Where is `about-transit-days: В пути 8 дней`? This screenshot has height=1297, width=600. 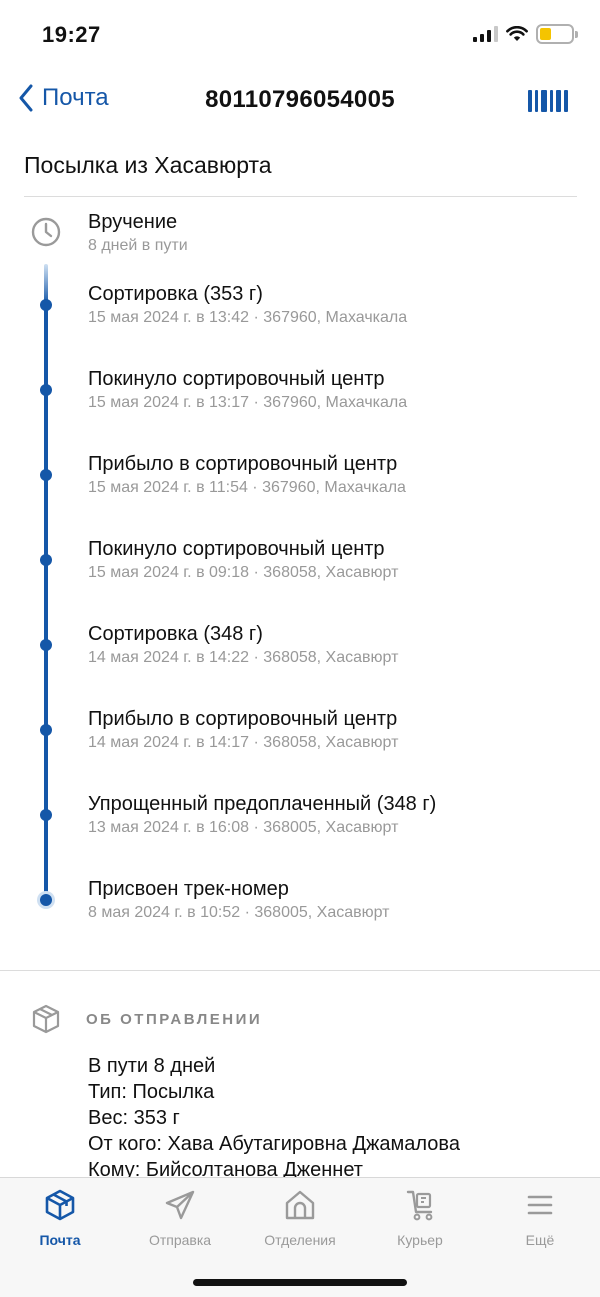 about-transit-days: В пути 8 дней is located at coordinates (152, 1066).